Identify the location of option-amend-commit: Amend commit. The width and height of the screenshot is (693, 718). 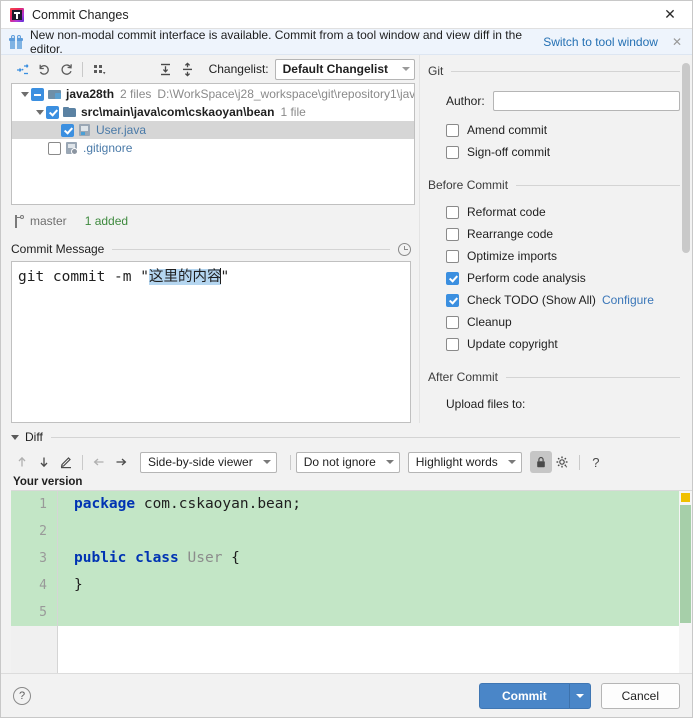
(569, 130).